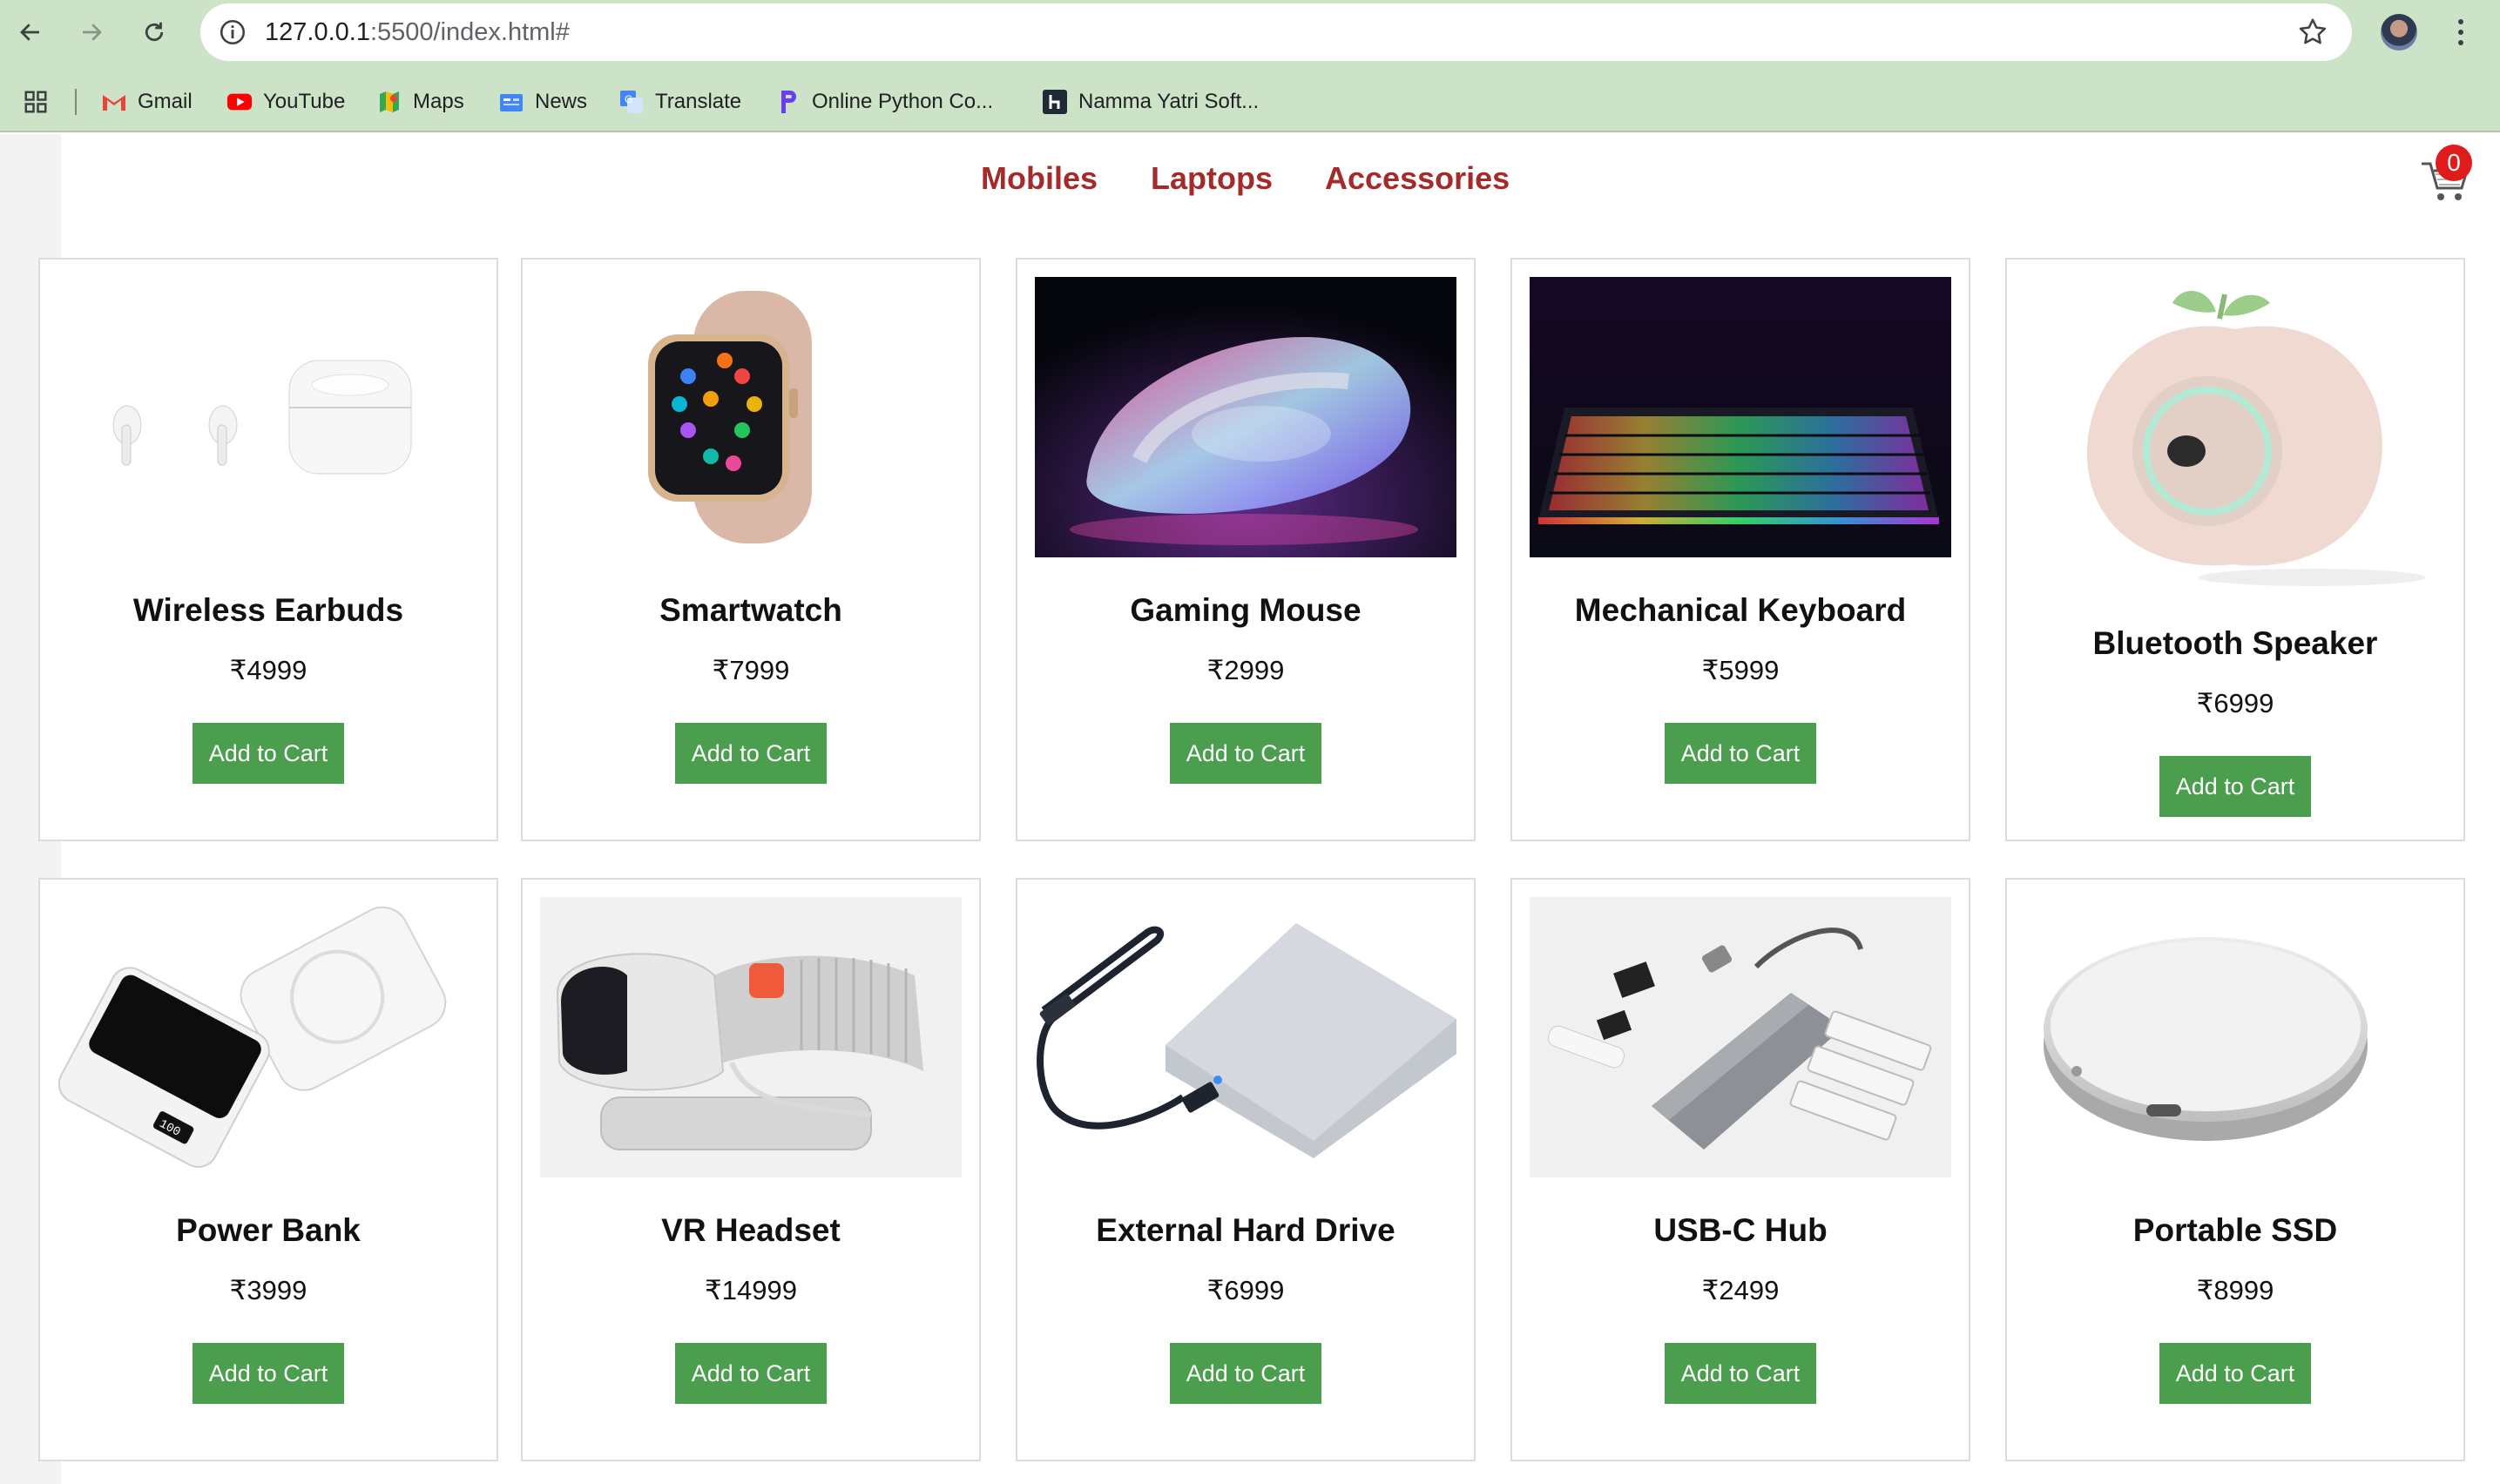 This screenshot has height=1484, width=2500. I want to click on product-card: 100 Power Bank ₹3999 Add to Cart, so click(268, 1169).